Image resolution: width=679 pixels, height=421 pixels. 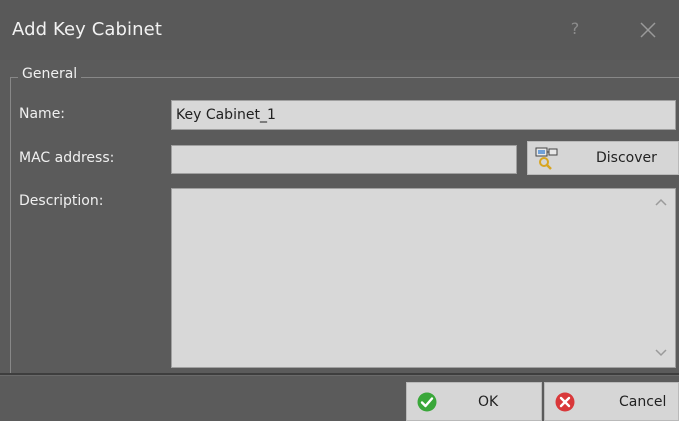 I want to click on dialog-title: Add Key Cabinet, so click(x=87, y=29).